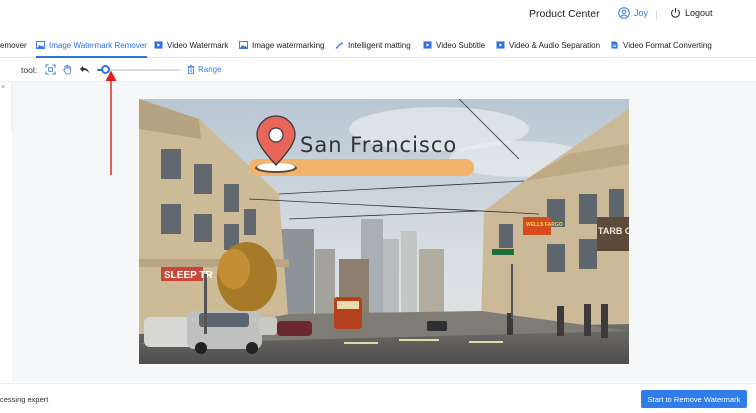 The image size is (756, 413). I want to click on tab-video-format-converting: Video Format Converting, so click(661, 45).